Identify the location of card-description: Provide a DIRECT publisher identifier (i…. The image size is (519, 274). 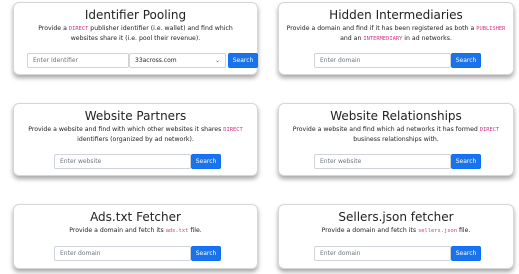
(135, 33).